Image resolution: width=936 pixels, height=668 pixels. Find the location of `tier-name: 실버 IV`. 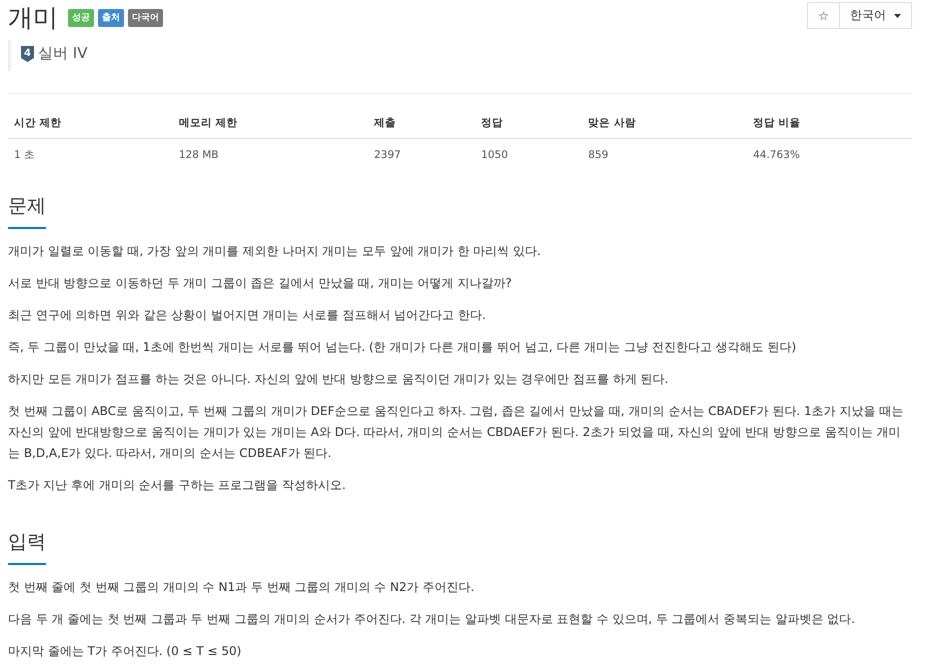

tier-name: 실버 IV is located at coordinates (63, 53).